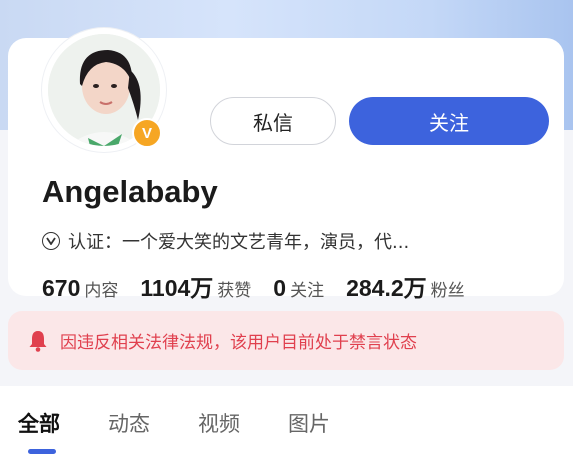 The image size is (573, 463). What do you see at coordinates (130, 191) in the screenshot?
I see `profile-name: Angelababy` at bounding box center [130, 191].